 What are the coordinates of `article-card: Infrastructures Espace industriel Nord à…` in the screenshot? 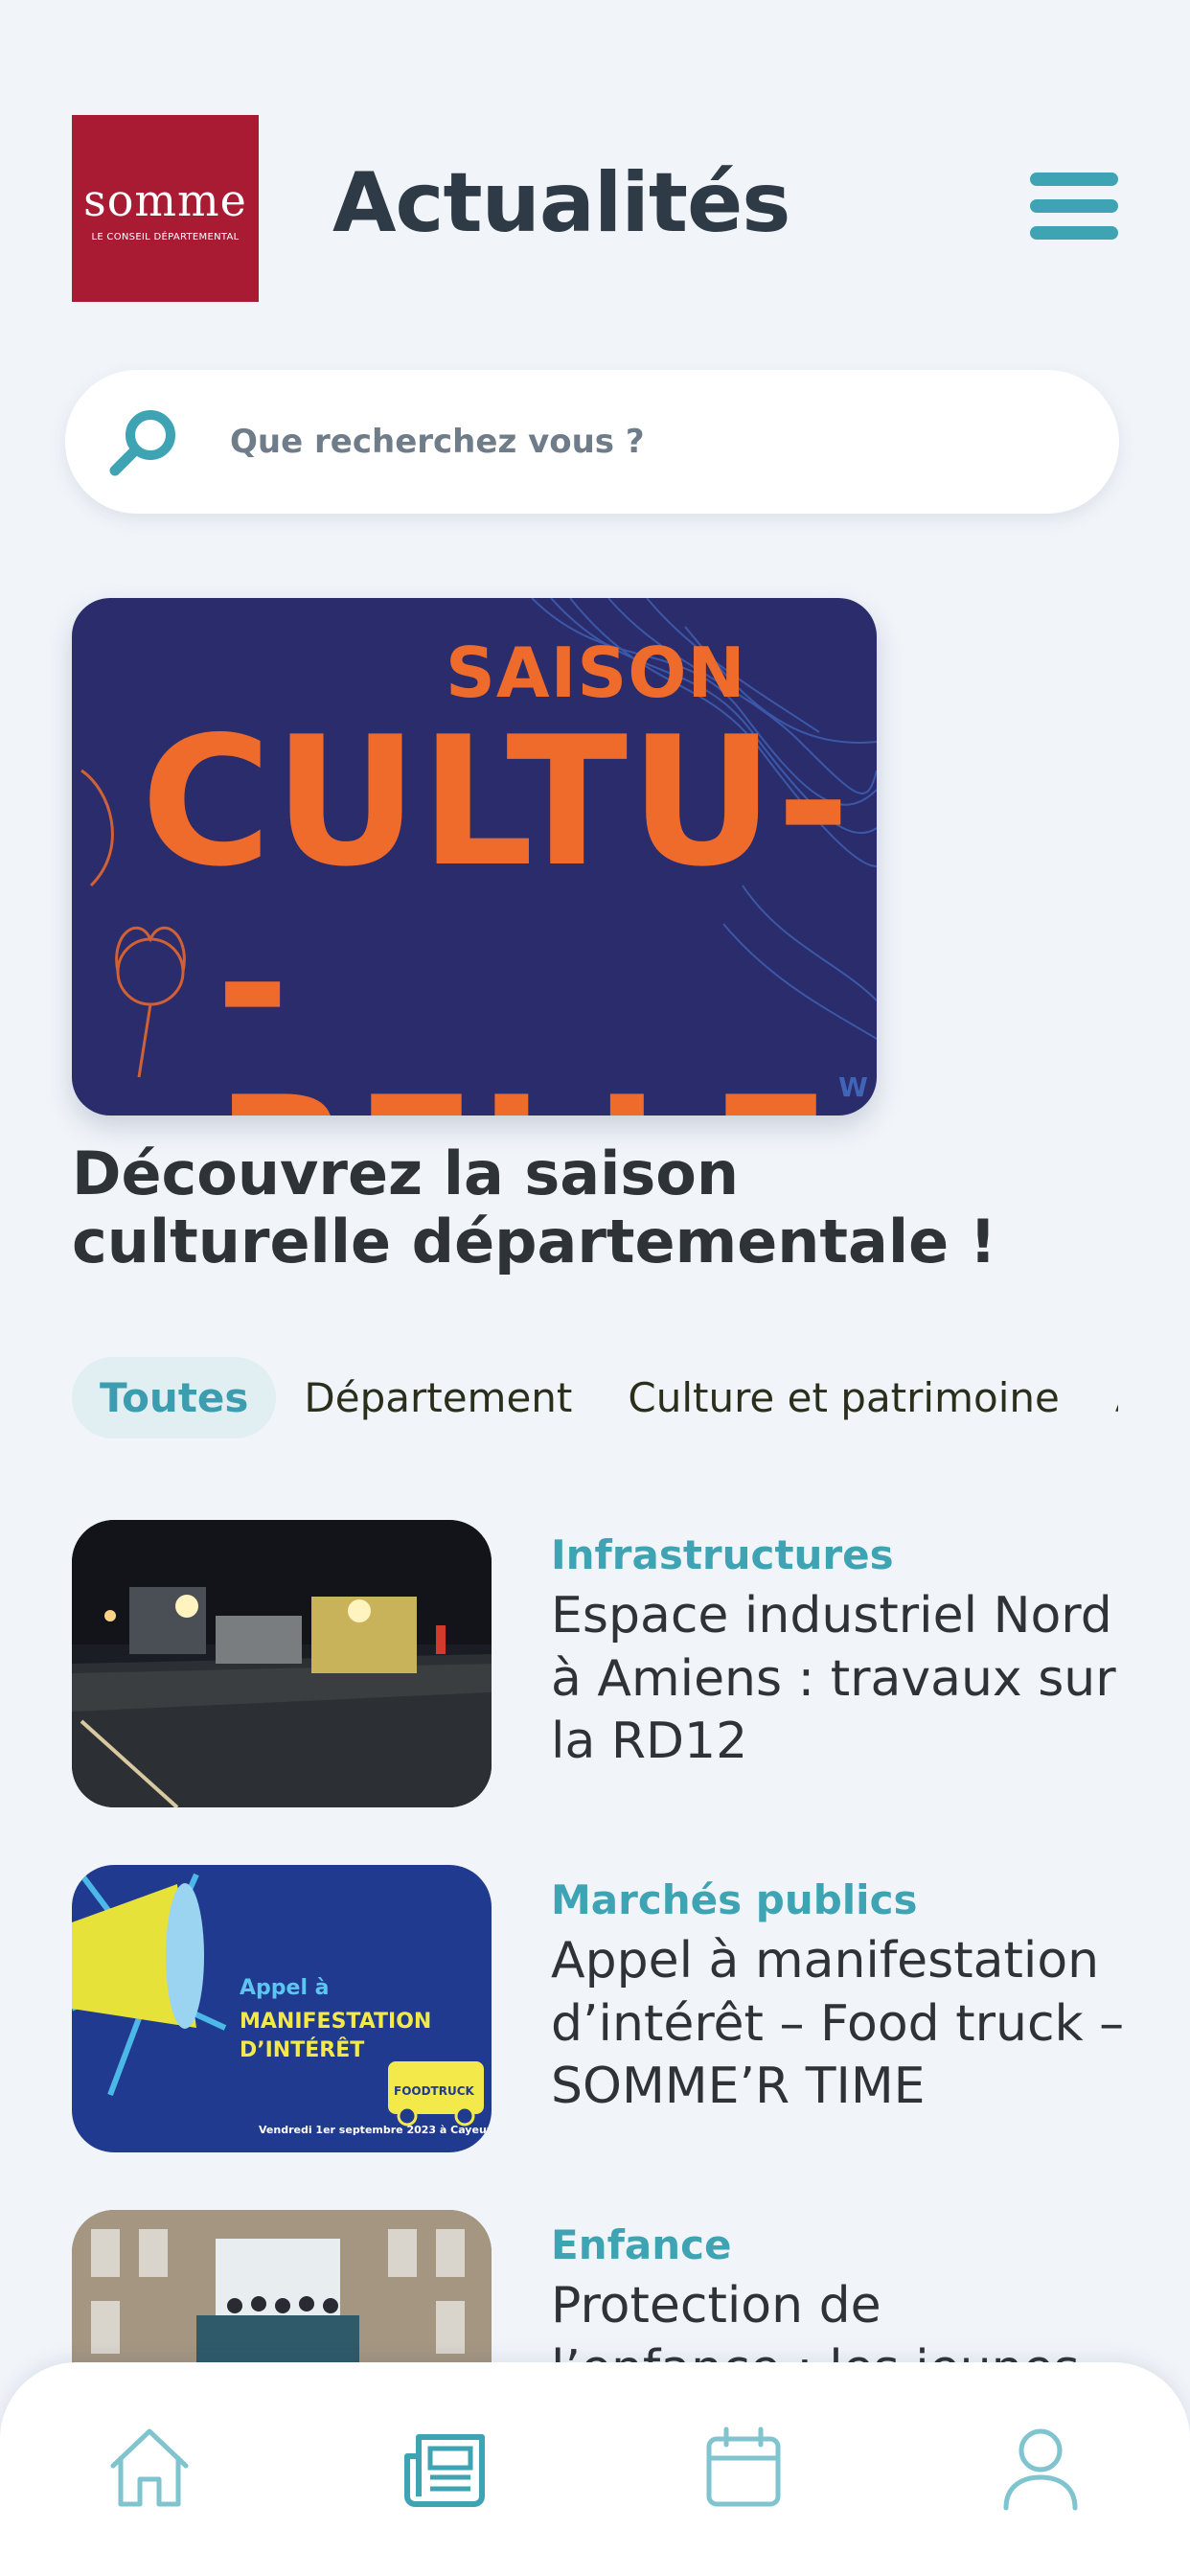 It's located at (595, 1663).